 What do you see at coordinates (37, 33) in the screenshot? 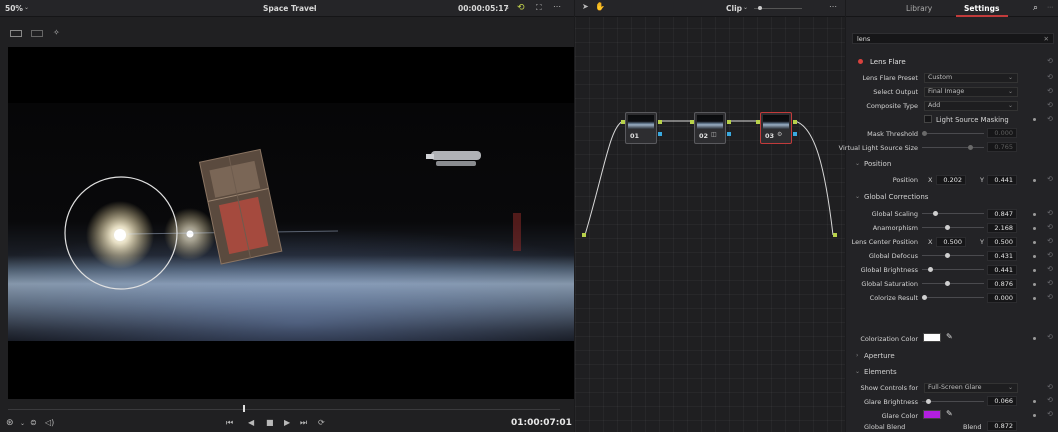
I see `dual-viewer-icon` at bounding box center [37, 33].